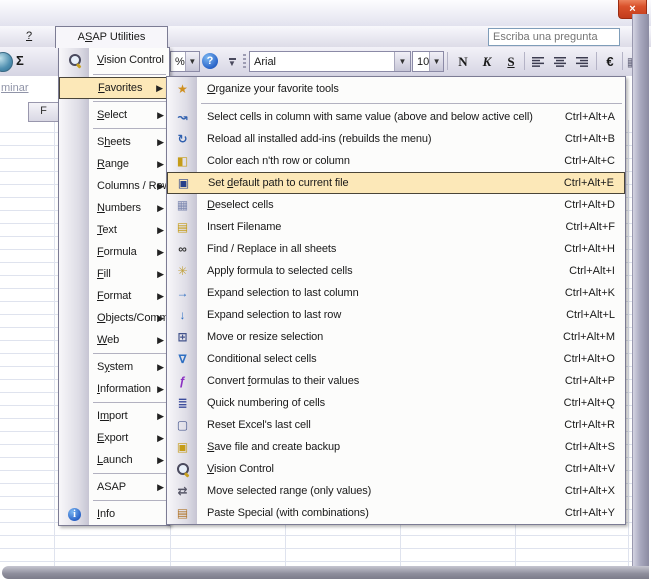  What do you see at coordinates (114, 416) in the screenshot?
I see `menu-item-import: Import ▶` at bounding box center [114, 416].